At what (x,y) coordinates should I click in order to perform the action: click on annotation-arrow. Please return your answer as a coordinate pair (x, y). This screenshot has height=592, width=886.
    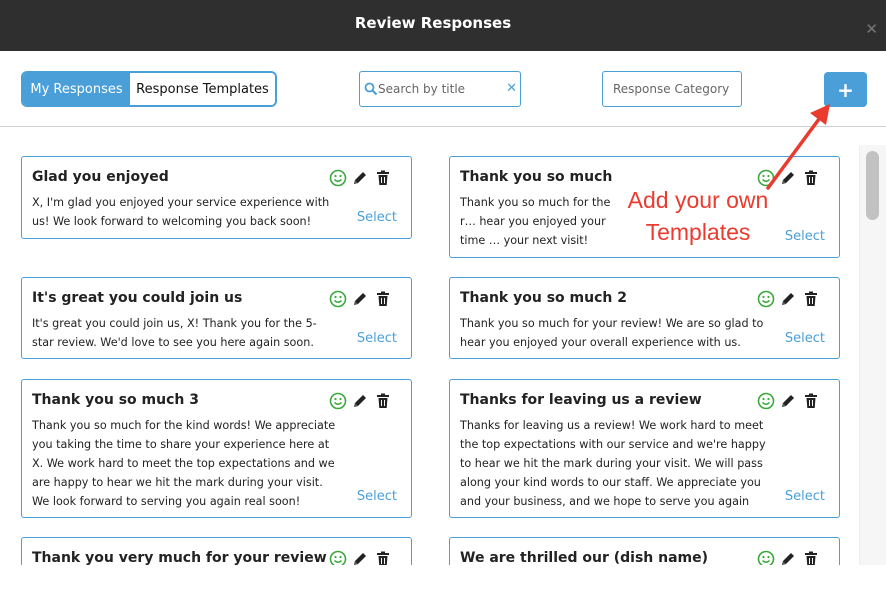
    Looking at the image, I should click on (798, 147).